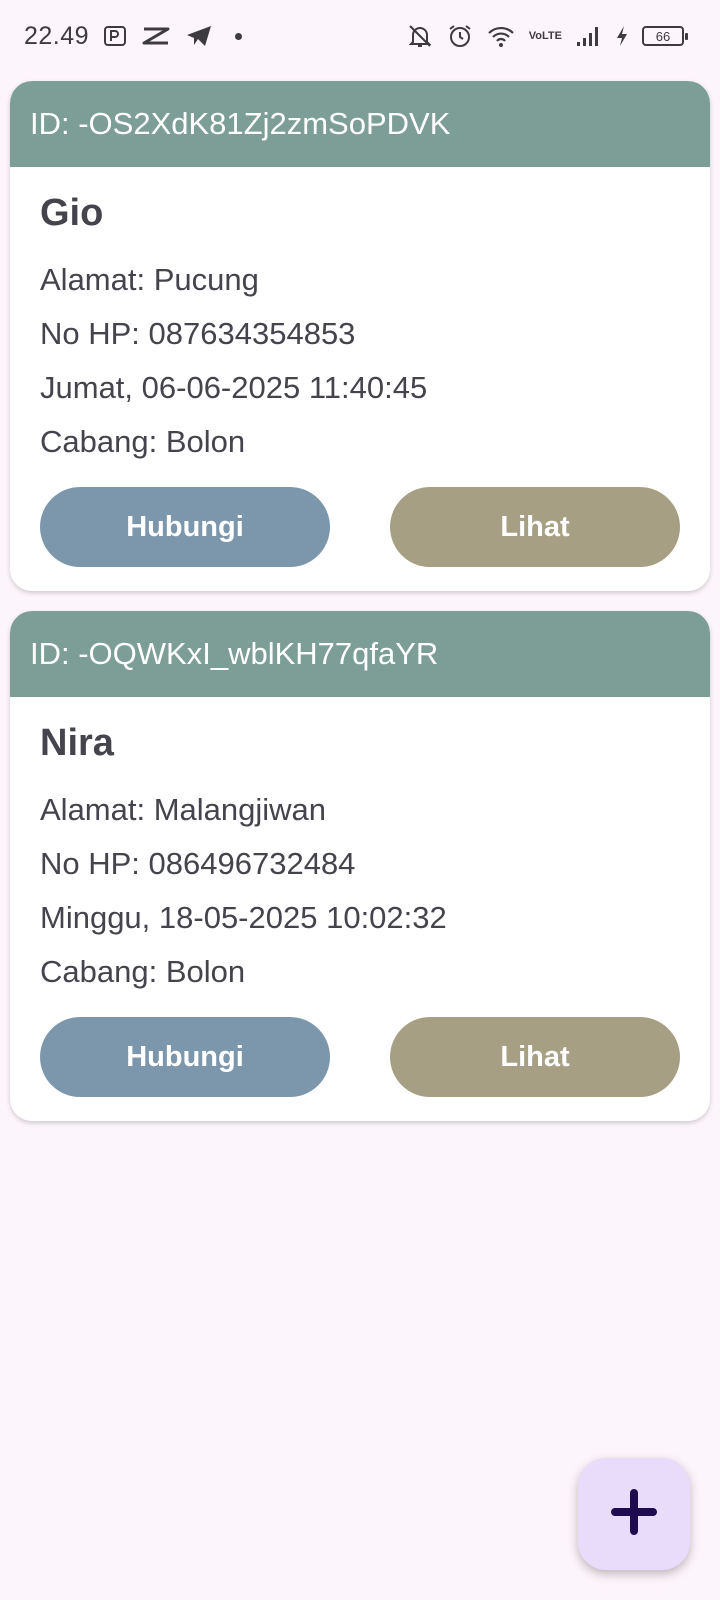 The height and width of the screenshot is (1600, 720). I want to click on clock: 22.49, so click(57, 35).